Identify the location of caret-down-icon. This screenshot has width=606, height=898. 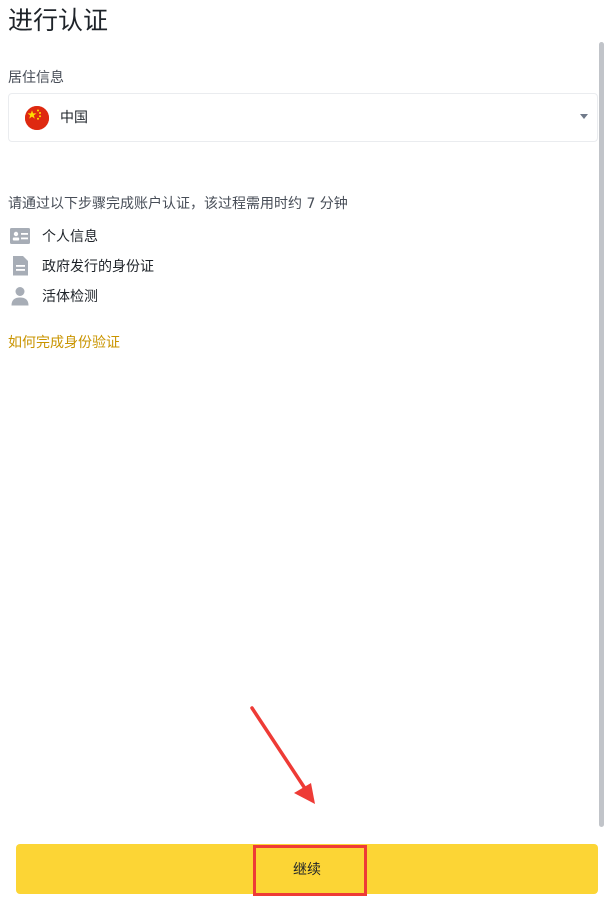
(584, 116).